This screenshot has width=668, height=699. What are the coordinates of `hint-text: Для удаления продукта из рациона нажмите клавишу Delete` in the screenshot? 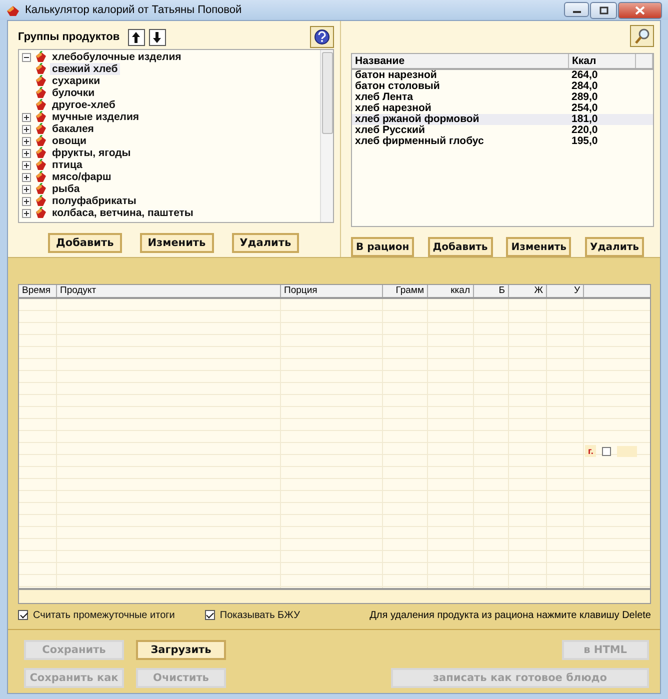 It's located at (510, 615).